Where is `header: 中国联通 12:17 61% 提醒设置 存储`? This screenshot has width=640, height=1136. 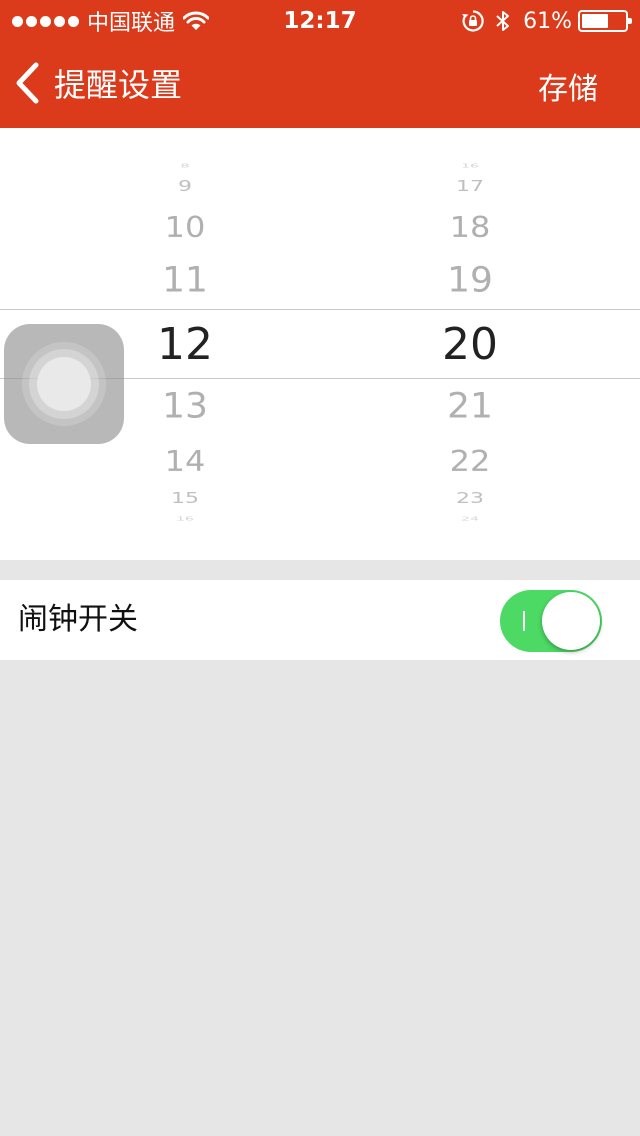 header: 中国联通 12:17 61% 提醒设置 存储 is located at coordinates (320, 64).